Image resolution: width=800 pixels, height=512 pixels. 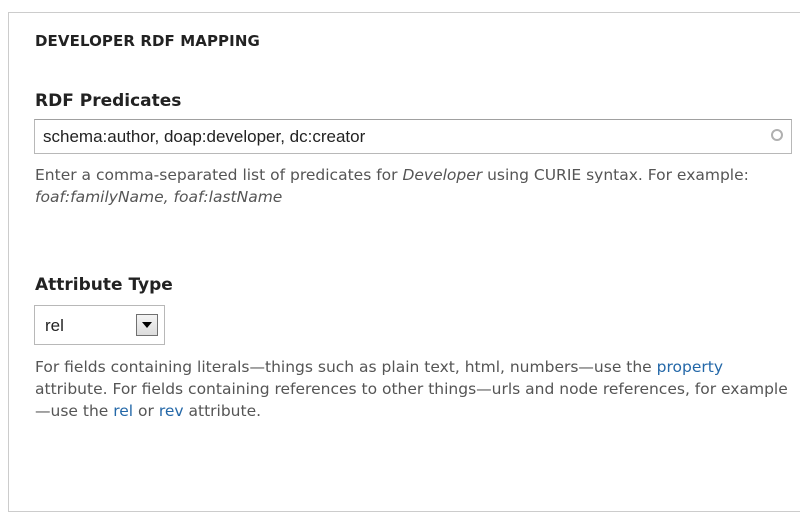 What do you see at coordinates (54, 325) in the screenshot?
I see `attribute-type-selected-value: rel` at bounding box center [54, 325].